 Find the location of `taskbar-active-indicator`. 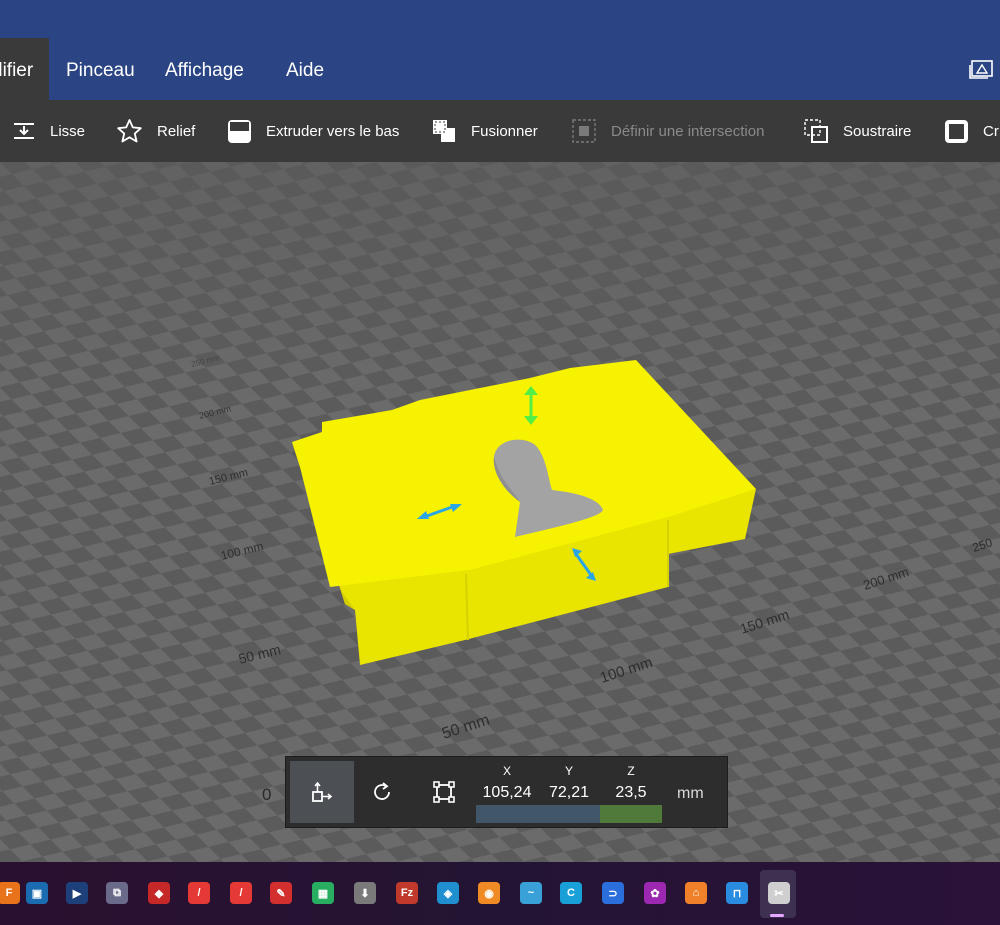

taskbar-active-indicator is located at coordinates (777, 915).